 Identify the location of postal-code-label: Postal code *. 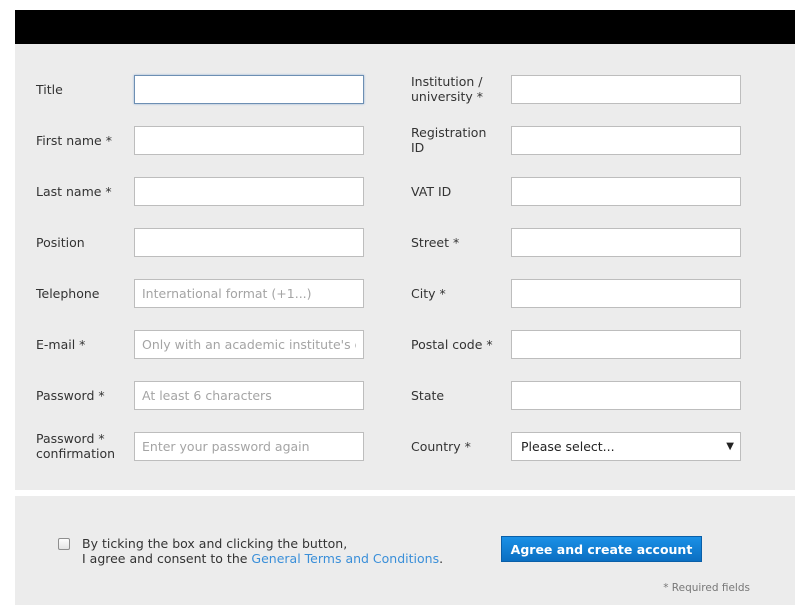
(452, 344).